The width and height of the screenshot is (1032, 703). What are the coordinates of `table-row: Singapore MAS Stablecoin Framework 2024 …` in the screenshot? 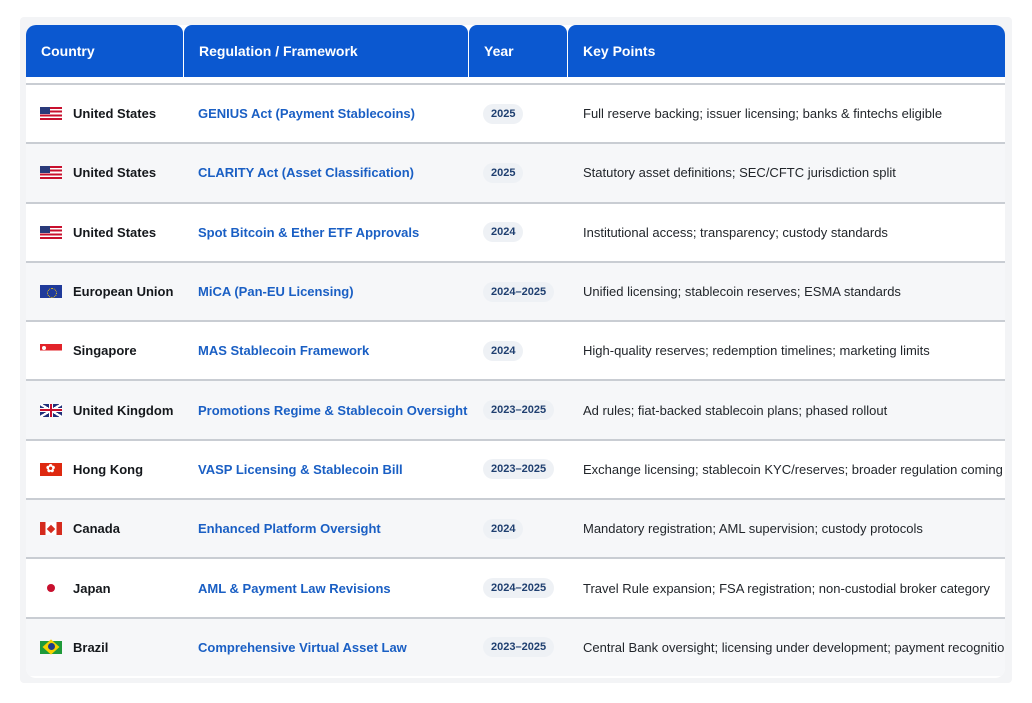 It's located at (515, 349).